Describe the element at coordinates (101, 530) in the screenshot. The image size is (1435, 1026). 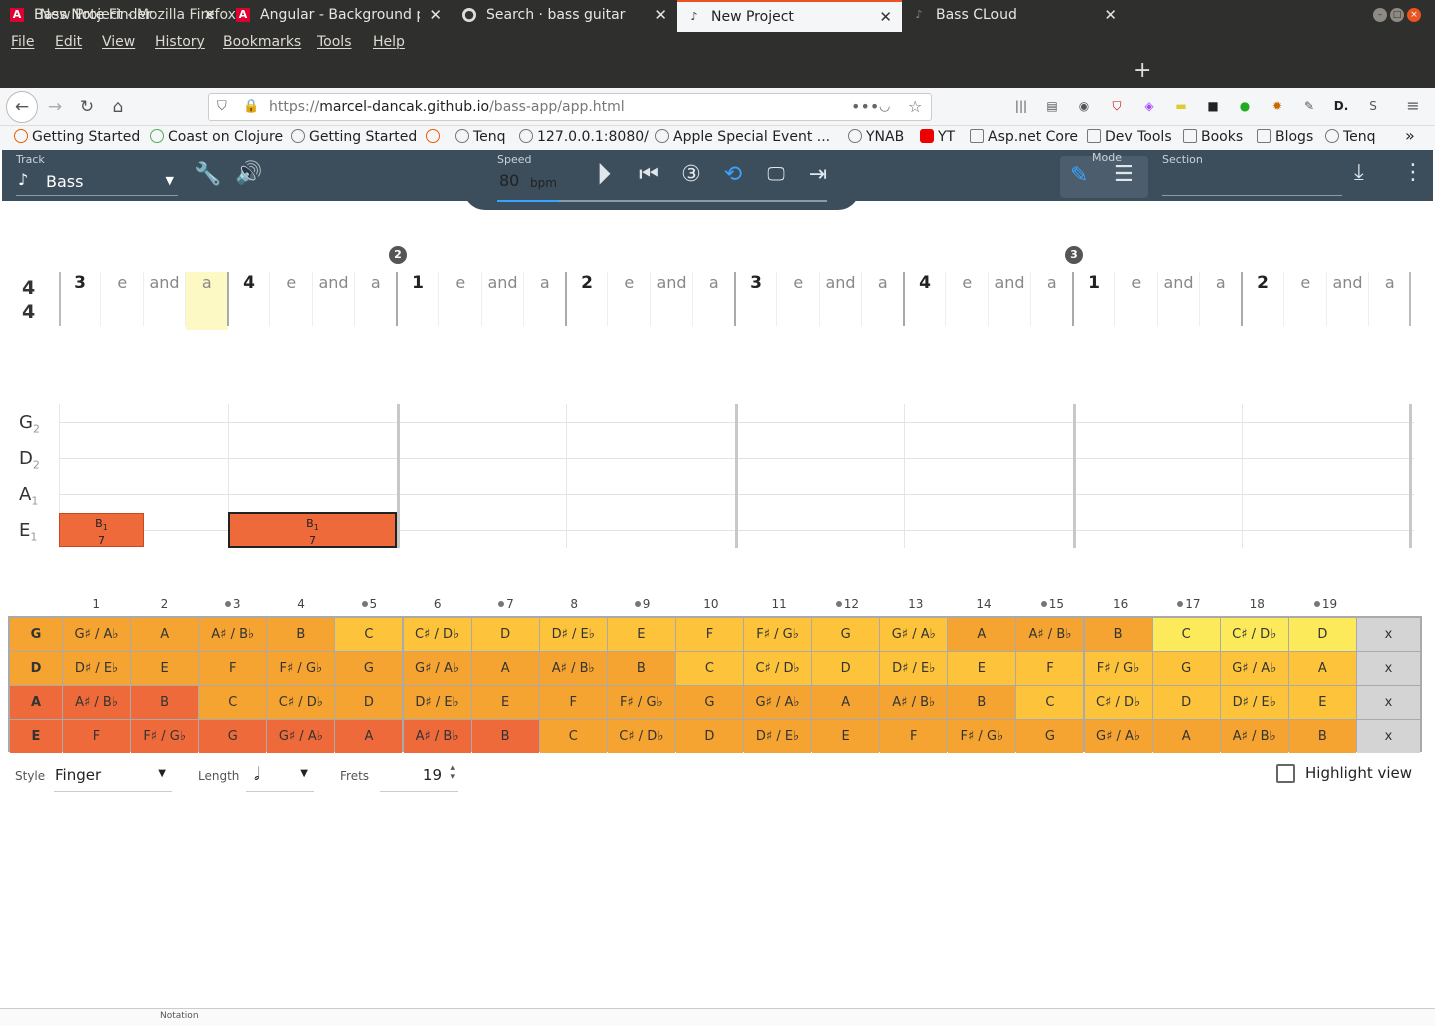
I see `note-block: B1 7` at that location.